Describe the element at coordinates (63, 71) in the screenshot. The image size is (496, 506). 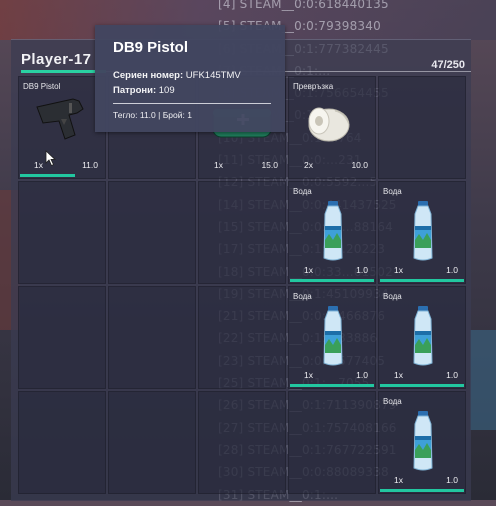
I see `player-name-underline` at that location.